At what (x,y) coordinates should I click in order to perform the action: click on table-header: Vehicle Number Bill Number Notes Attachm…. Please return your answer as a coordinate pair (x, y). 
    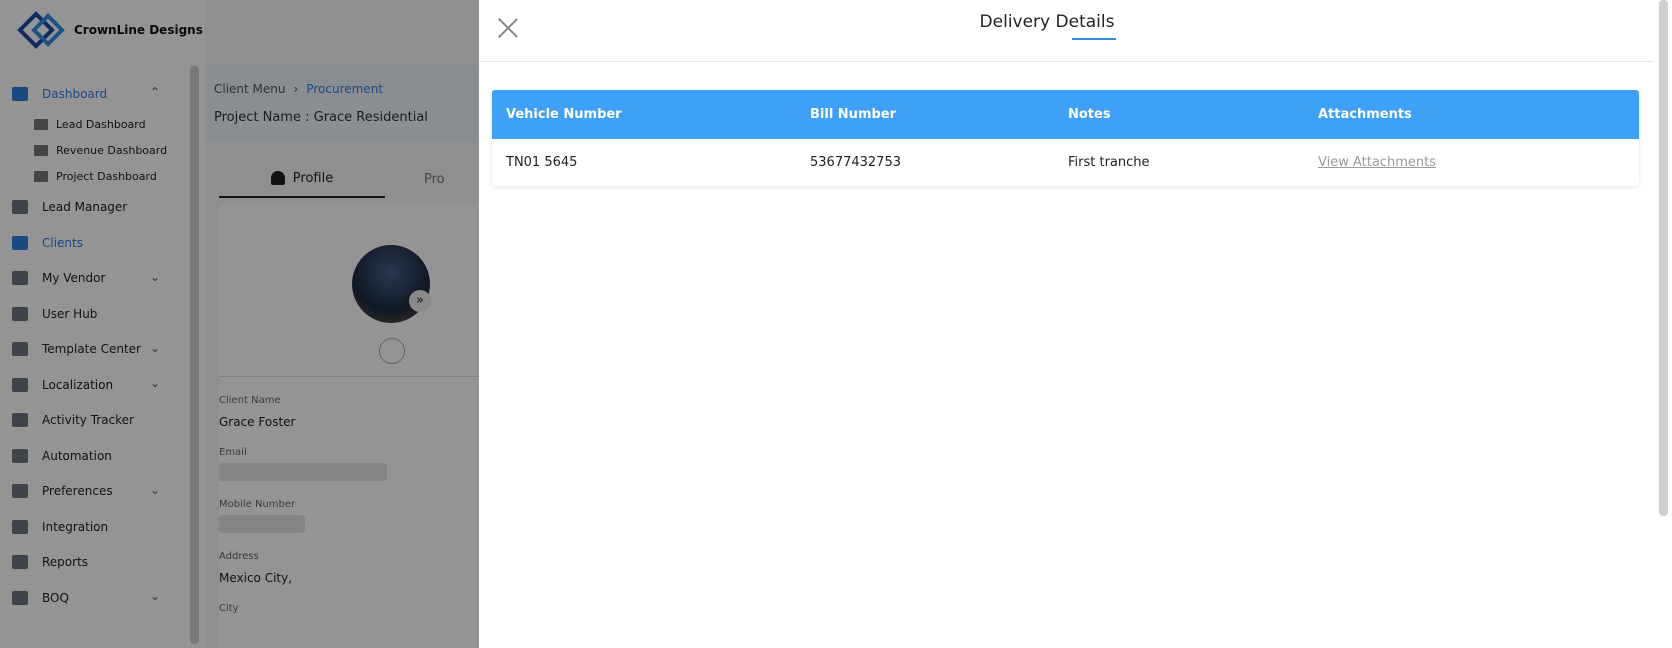
    Looking at the image, I should click on (1065, 114).